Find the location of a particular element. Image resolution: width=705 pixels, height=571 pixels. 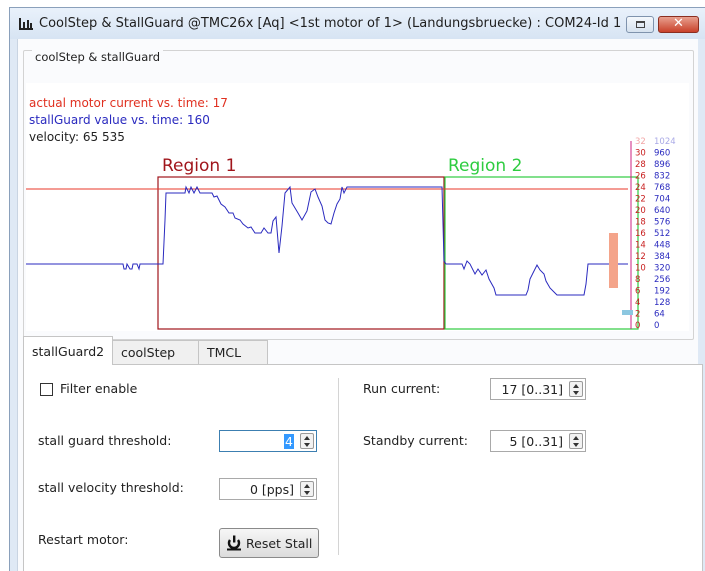

scale-right-label: 704 is located at coordinates (662, 200).